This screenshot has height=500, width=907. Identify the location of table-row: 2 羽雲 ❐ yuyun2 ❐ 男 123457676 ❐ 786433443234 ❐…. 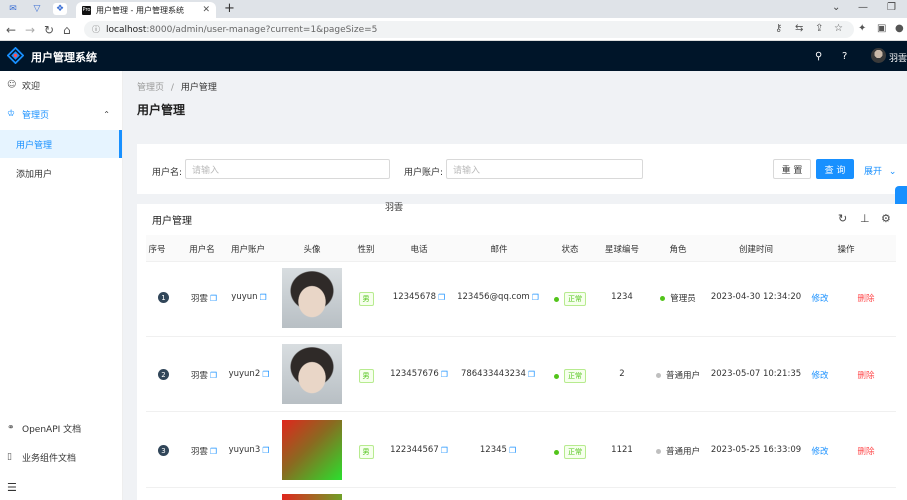
(521, 374).